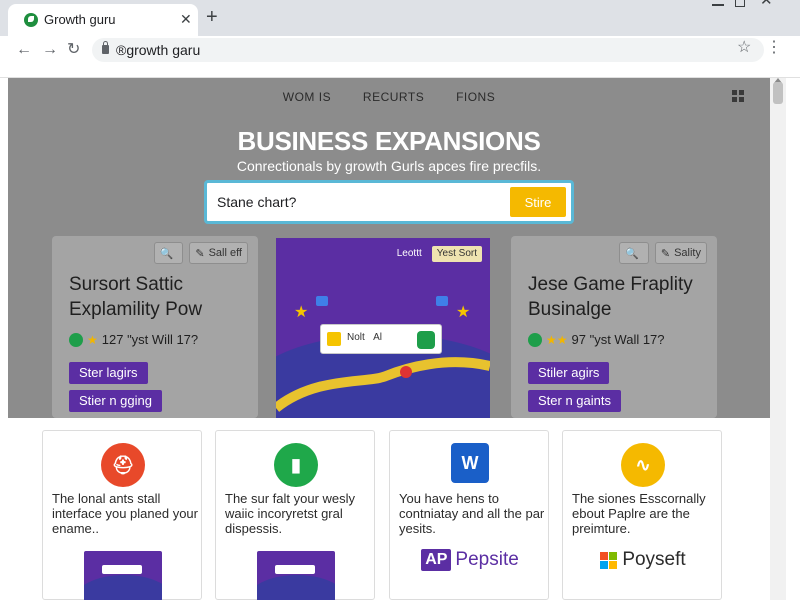 The width and height of the screenshot is (800, 600). What do you see at coordinates (400, 72) in the screenshot?
I see `chrome-divider` at bounding box center [400, 72].